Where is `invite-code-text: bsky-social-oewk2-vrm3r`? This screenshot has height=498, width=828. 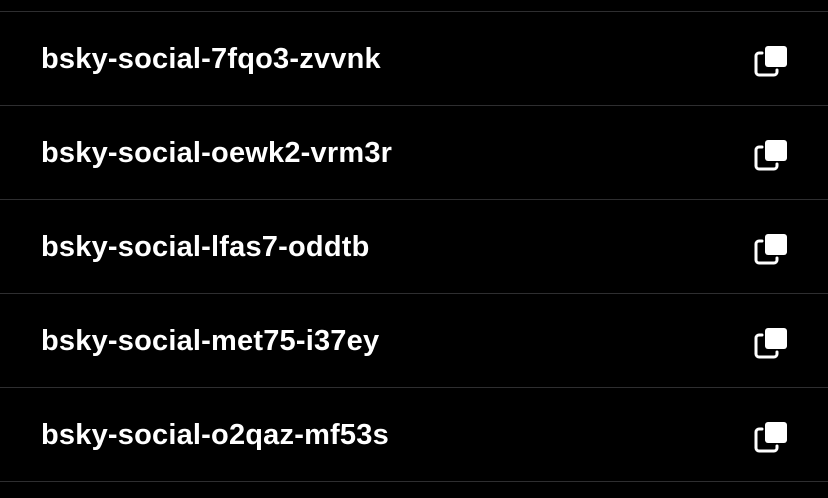 invite-code-text: bsky-social-oewk2-vrm3r is located at coordinates (217, 153).